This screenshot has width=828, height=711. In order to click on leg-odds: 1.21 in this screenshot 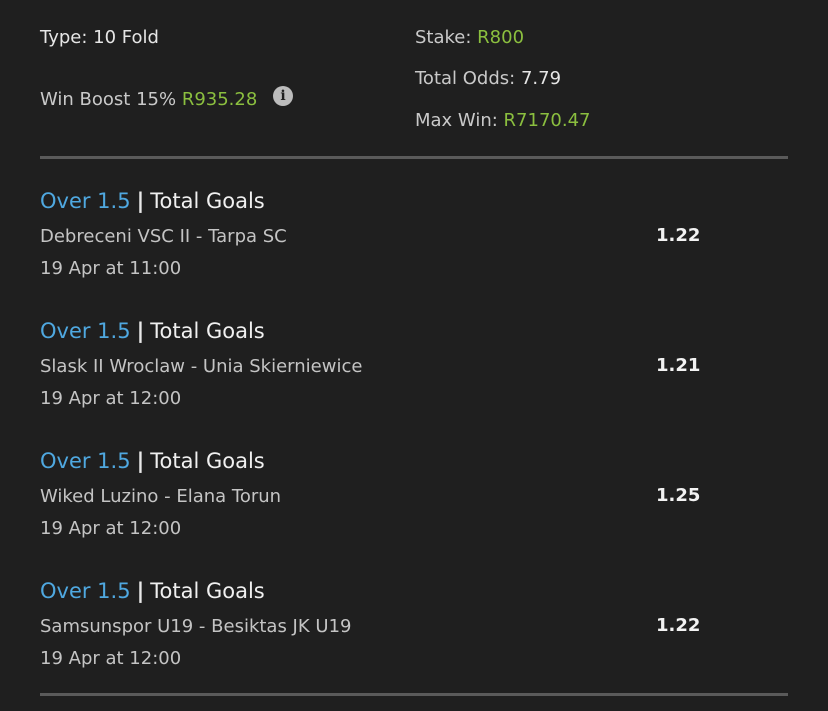, I will do `click(678, 365)`.